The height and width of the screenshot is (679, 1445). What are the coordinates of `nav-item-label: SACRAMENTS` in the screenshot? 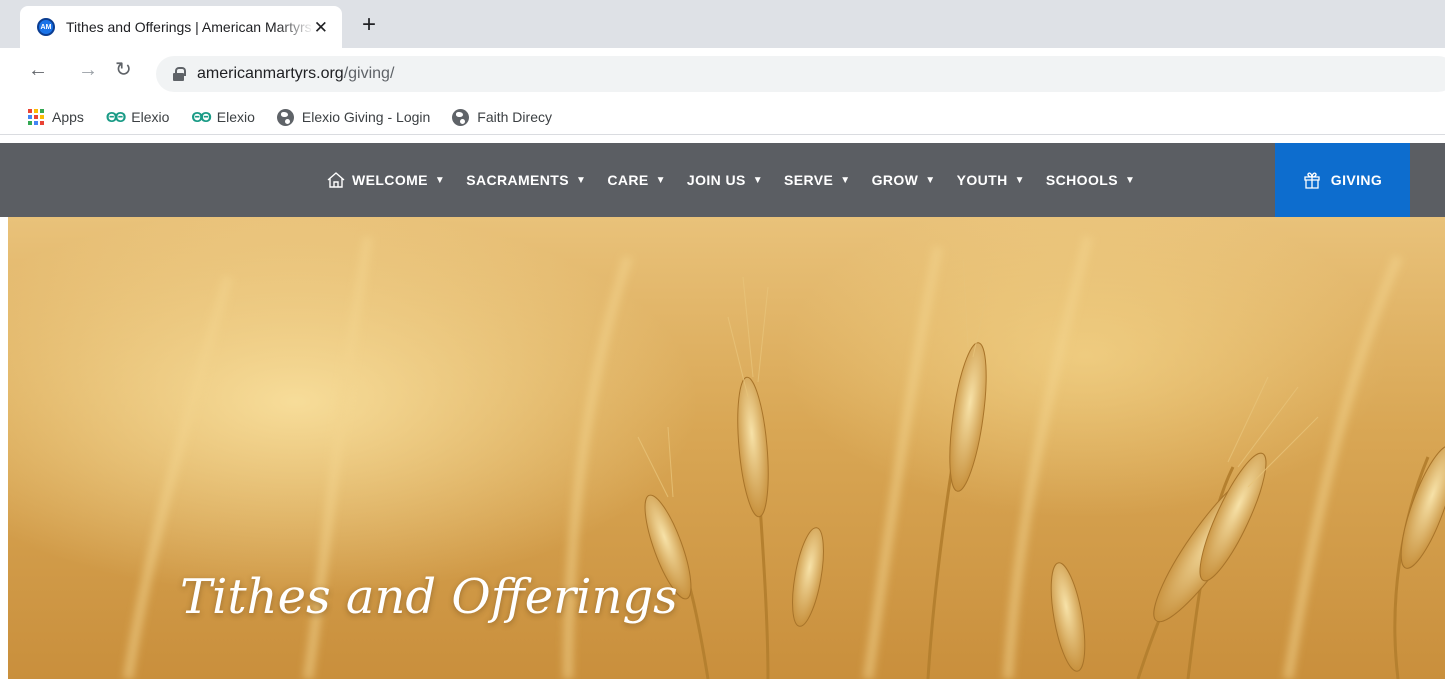 It's located at (517, 180).